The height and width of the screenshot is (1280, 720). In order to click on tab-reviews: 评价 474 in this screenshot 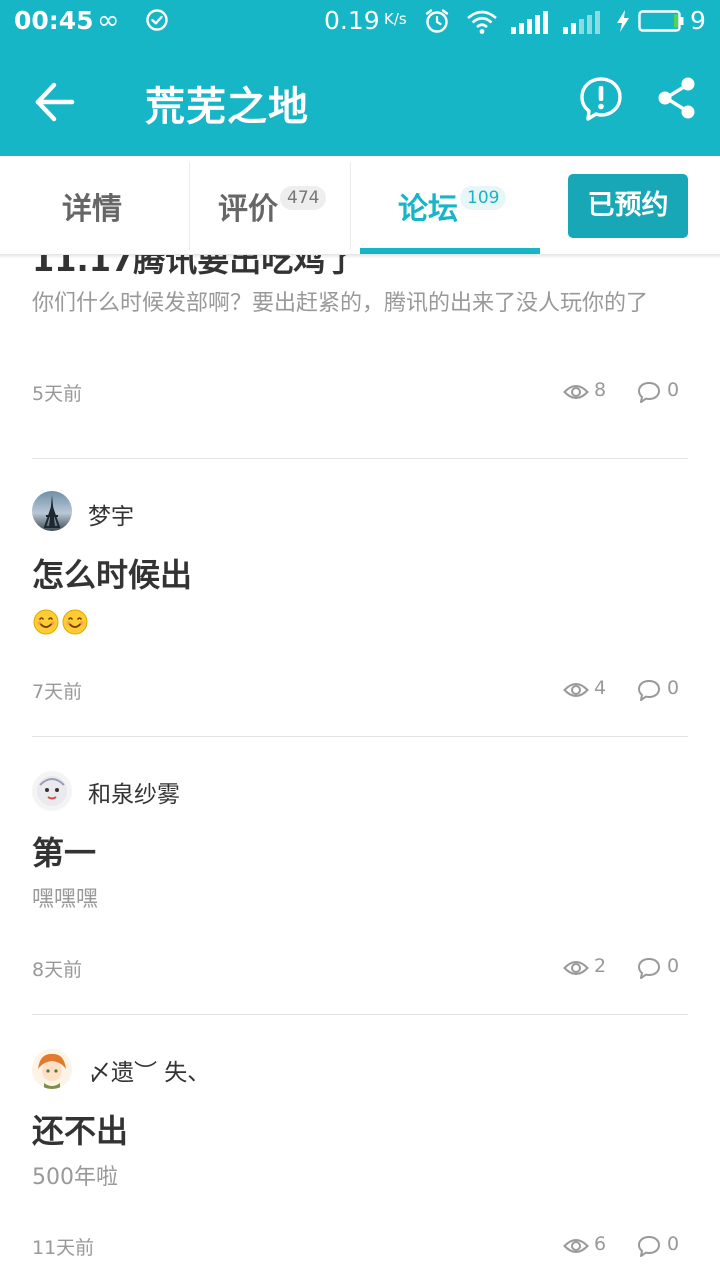, I will do `click(270, 205)`.